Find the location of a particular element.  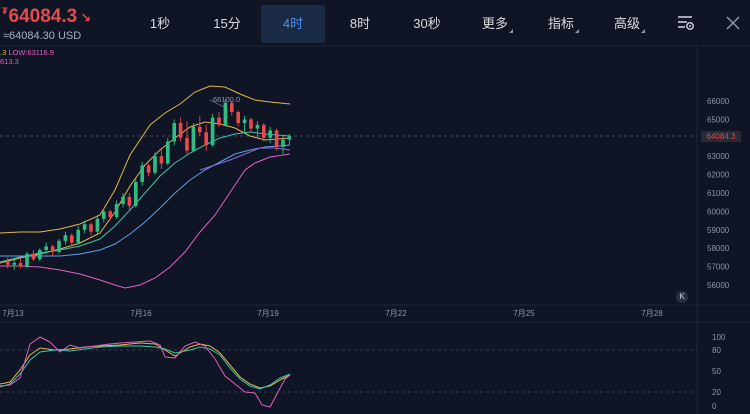

scroll-to-latest-button: K is located at coordinates (682, 297).